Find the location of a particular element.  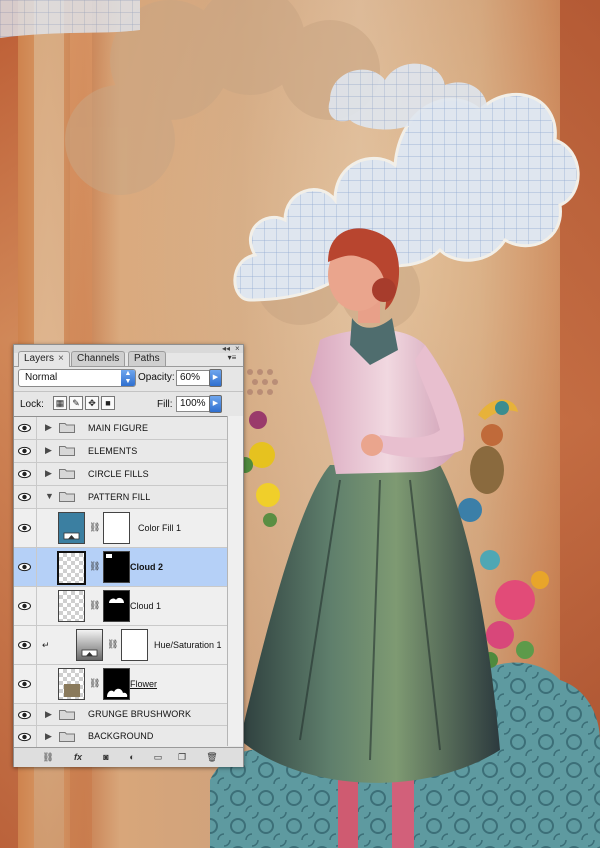

layer-name: Cloud 1 is located at coordinates (146, 606).